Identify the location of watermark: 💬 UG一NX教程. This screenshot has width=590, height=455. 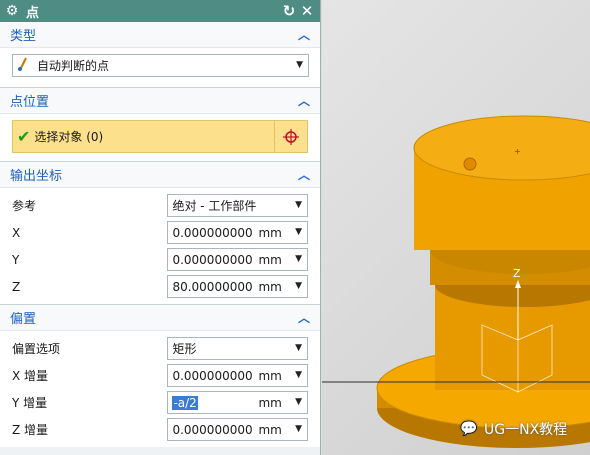
(525, 429).